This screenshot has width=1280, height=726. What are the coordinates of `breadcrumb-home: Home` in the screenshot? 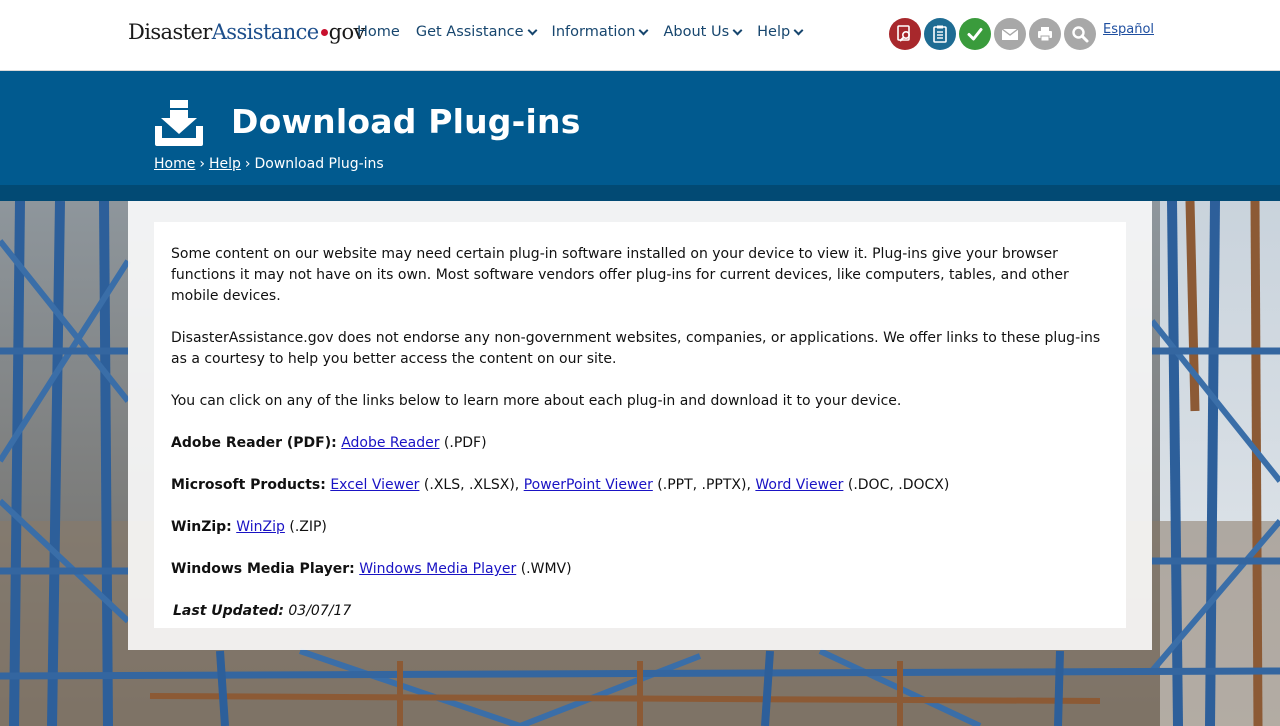 It's located at (174, 164).